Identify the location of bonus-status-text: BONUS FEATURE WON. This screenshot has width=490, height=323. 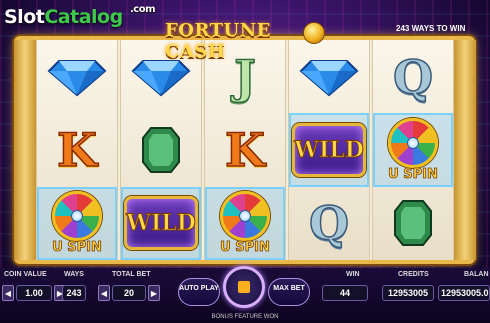
(245, 317).